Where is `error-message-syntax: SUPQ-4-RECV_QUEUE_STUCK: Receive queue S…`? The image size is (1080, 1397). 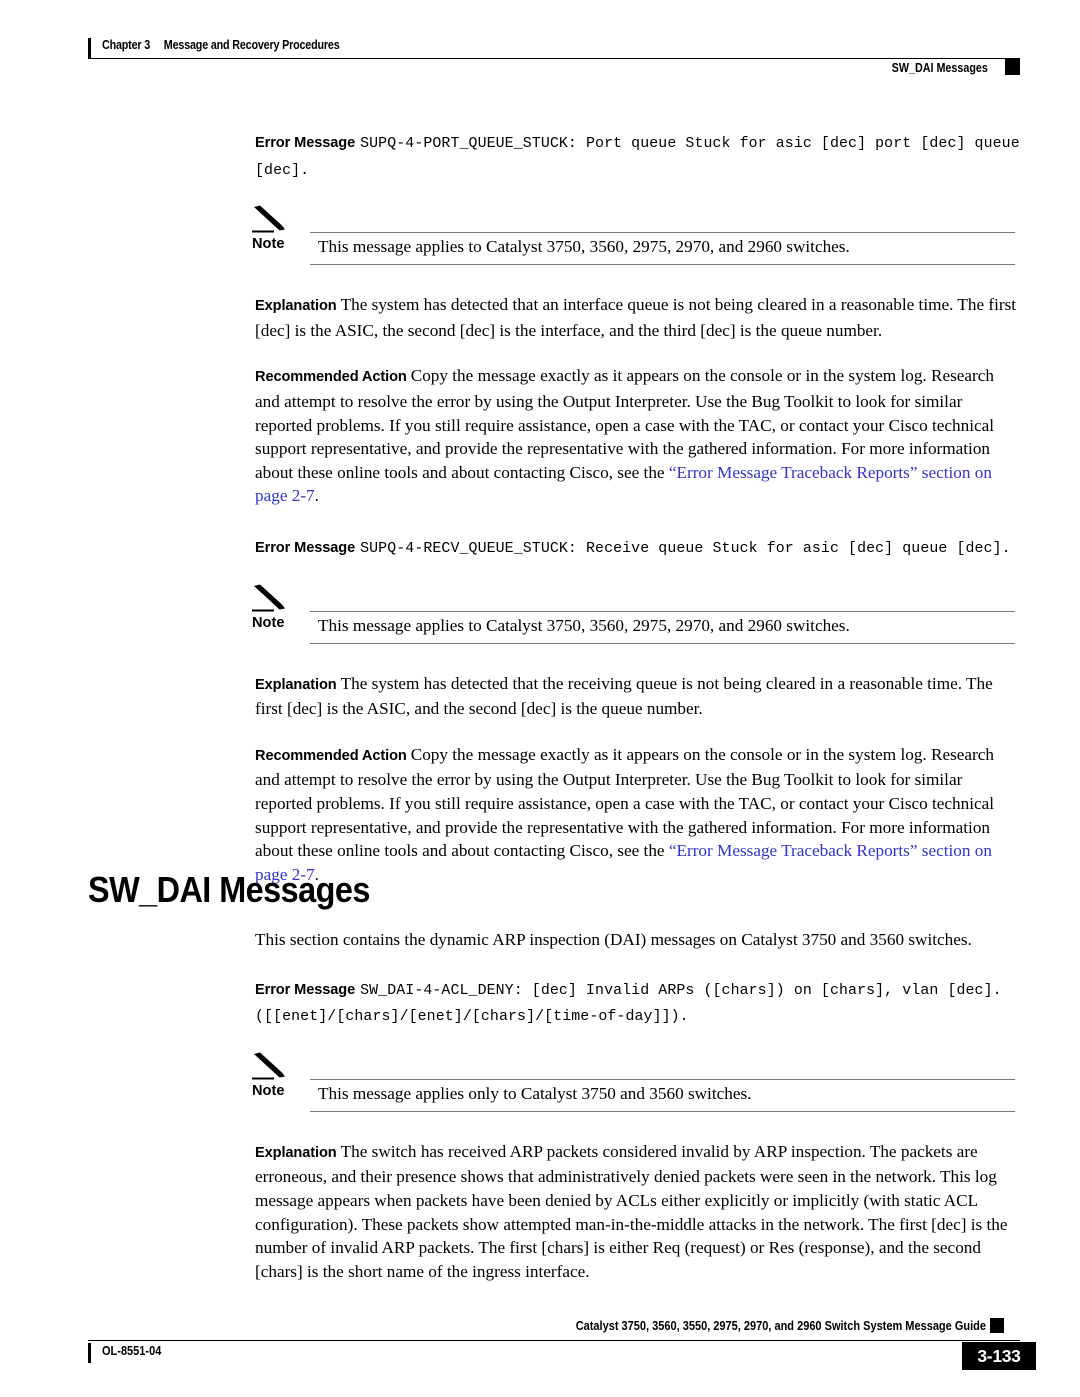
error-message-syntax: SUPQ-4-RECV_QUEUE_STUCK: Receive queue S… is located at coordinates (685, 548).